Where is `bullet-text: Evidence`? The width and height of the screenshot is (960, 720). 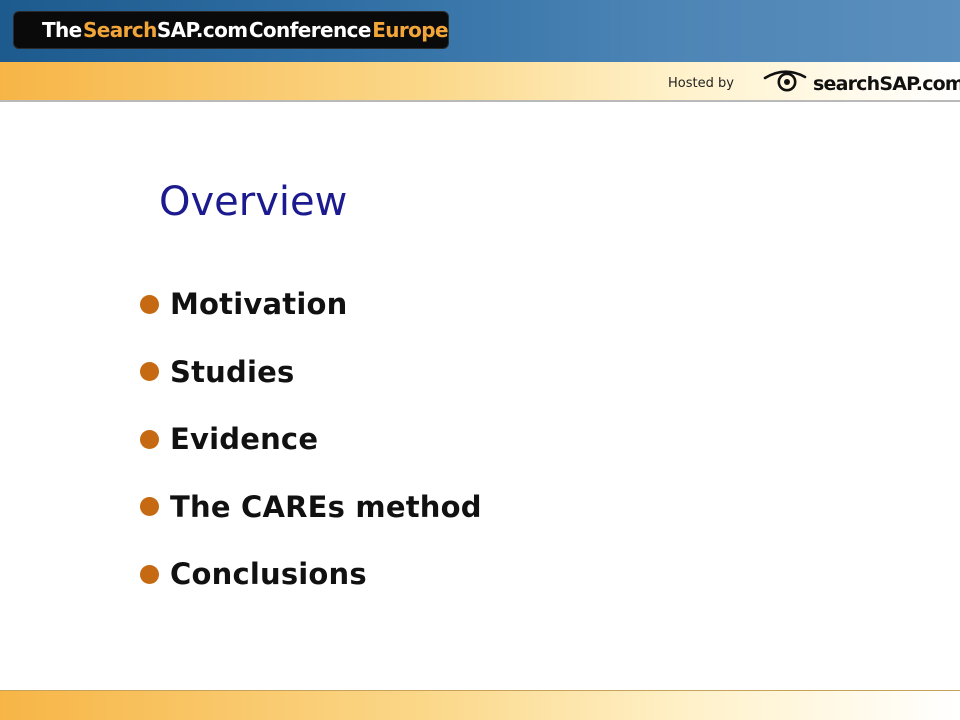 bullet-text: Evidence is located at coordinates (244, 439).